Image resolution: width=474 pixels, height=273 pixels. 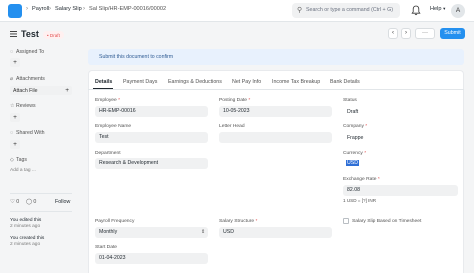 I want to click on exchange-rate-field: 82.08, so click(x=400, y=190).